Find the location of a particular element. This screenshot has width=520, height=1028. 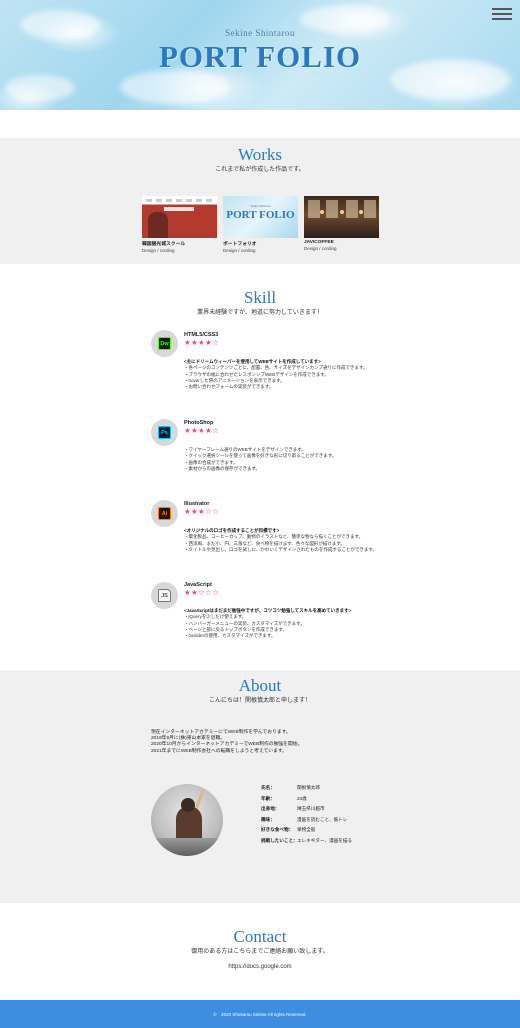

hamburger-menu-icon is located at coordinates (502, 15).